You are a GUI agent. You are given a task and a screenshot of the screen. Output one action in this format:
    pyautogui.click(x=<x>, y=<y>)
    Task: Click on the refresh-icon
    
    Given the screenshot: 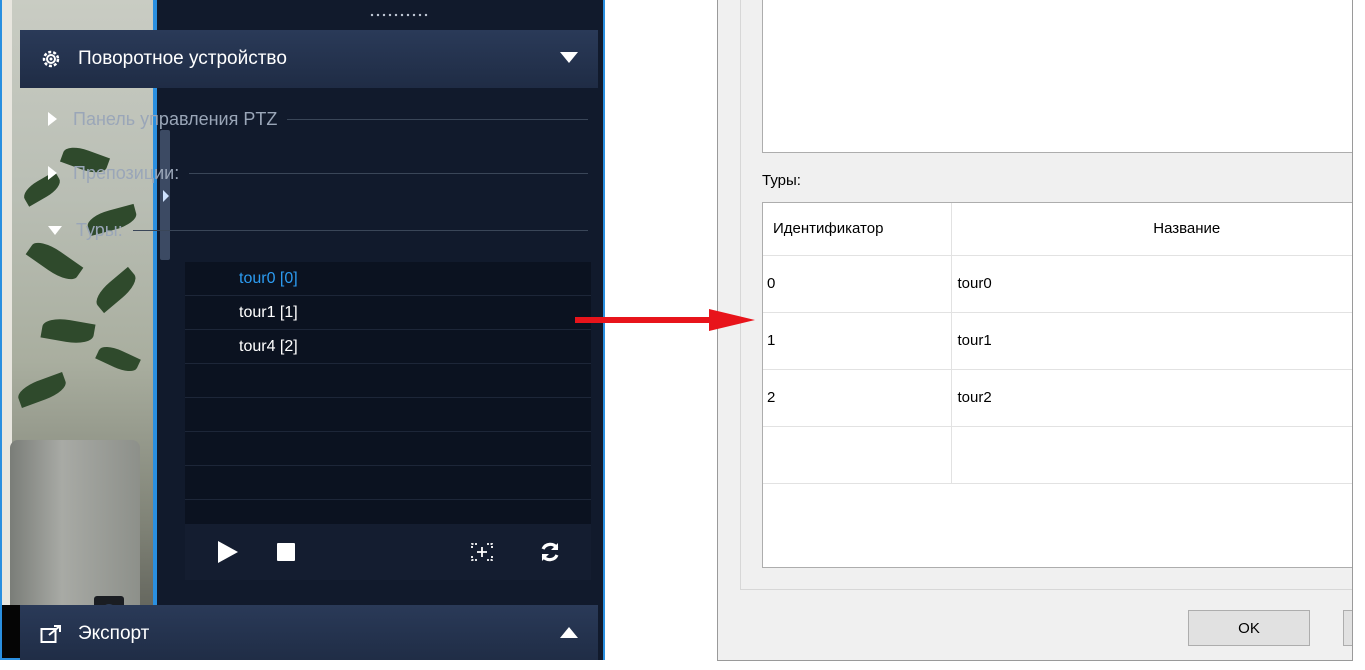 What is the action you would take?
    pyautogui.click(x=550, y=552)
    